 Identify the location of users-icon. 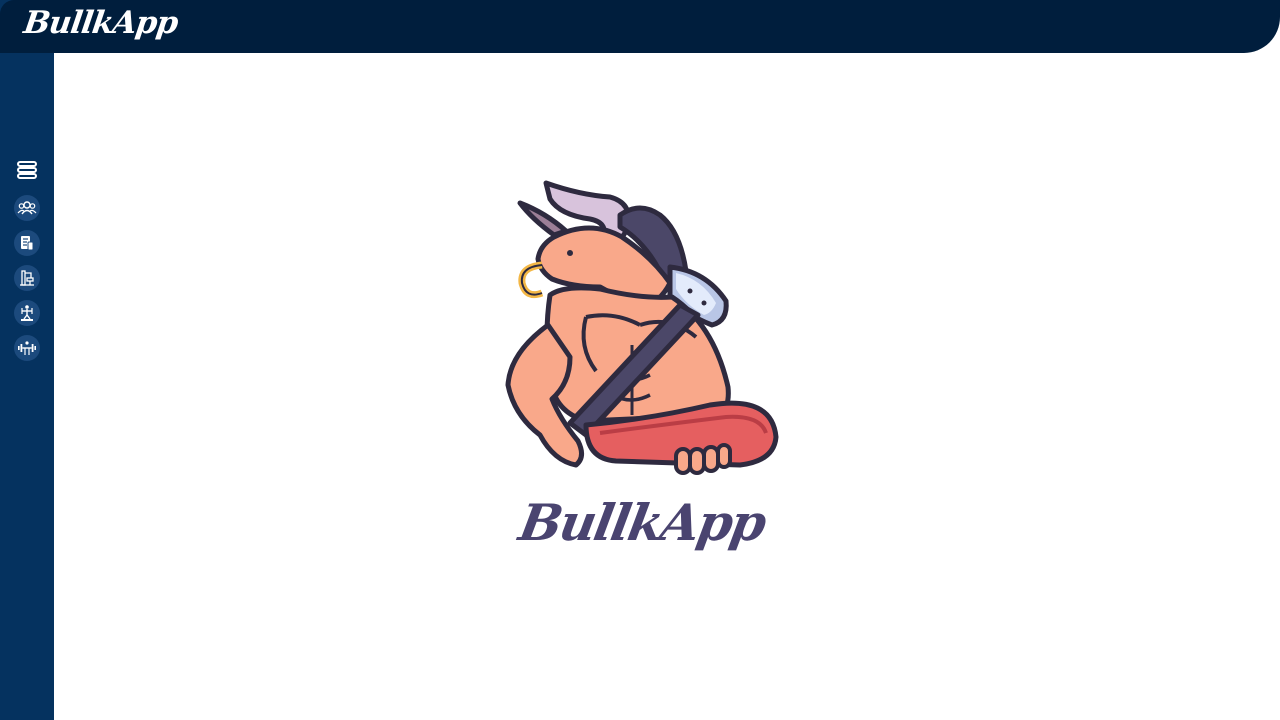
(27, 208).